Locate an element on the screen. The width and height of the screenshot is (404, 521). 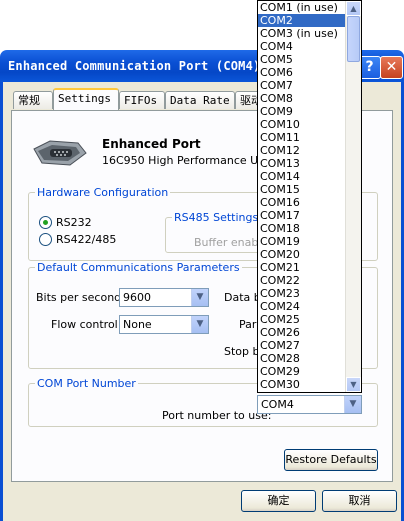
close-button: ✕ is located at coordinates (391, 67).